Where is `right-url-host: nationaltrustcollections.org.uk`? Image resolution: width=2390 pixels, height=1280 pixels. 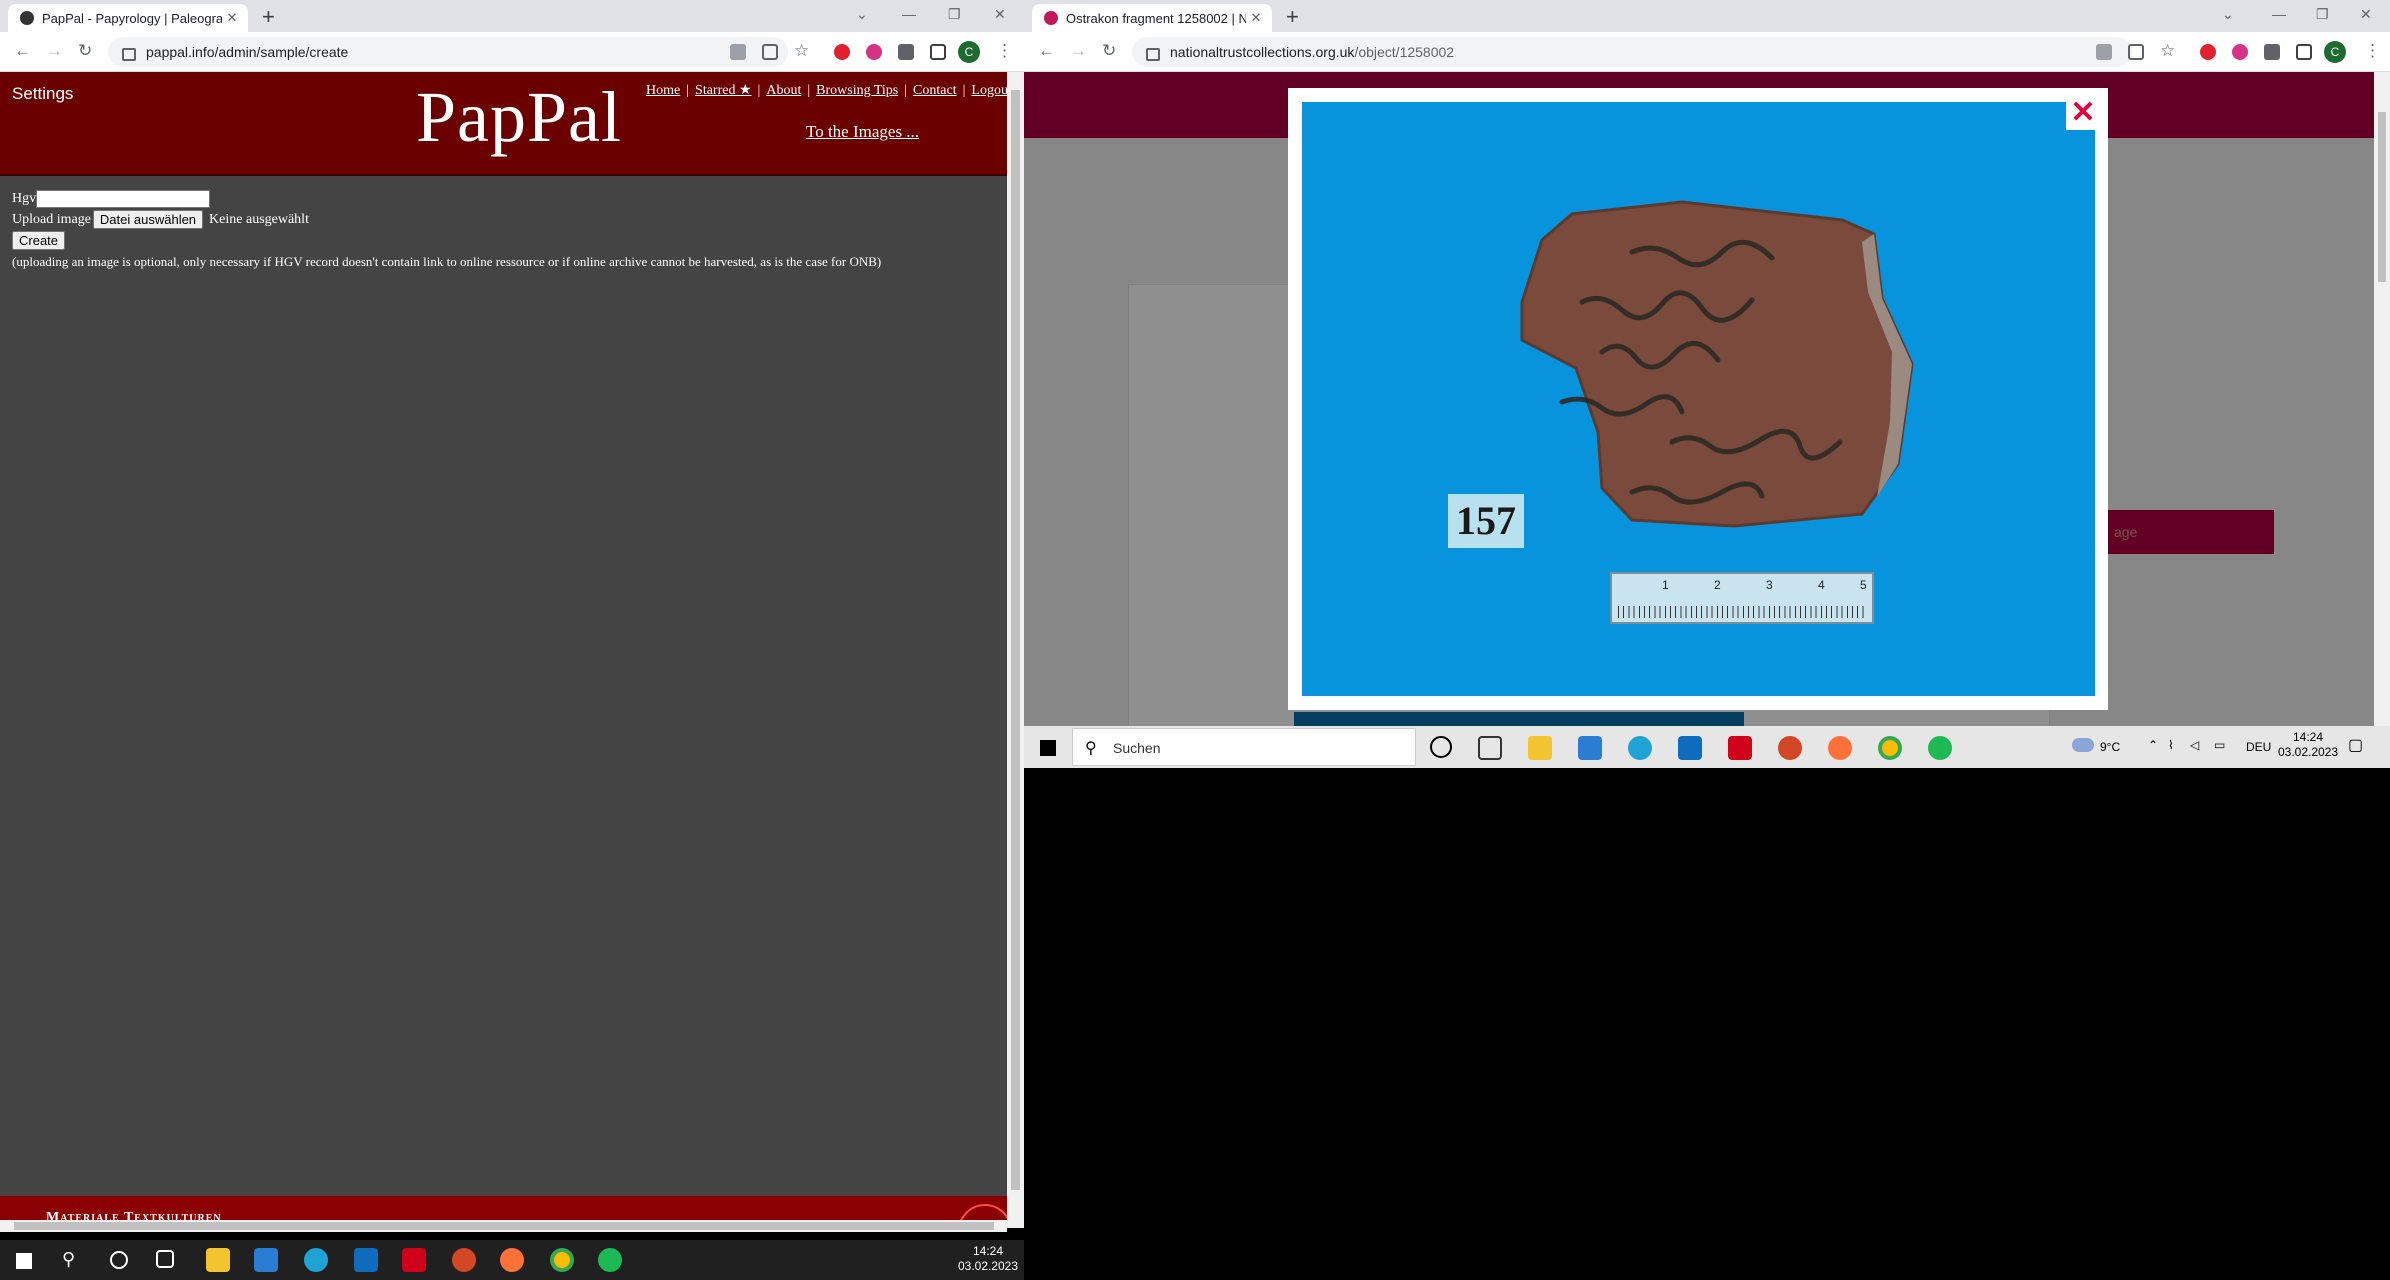 right-url-host: nationaltrustcollections.org.uk is located at coordinates (1262, 52).